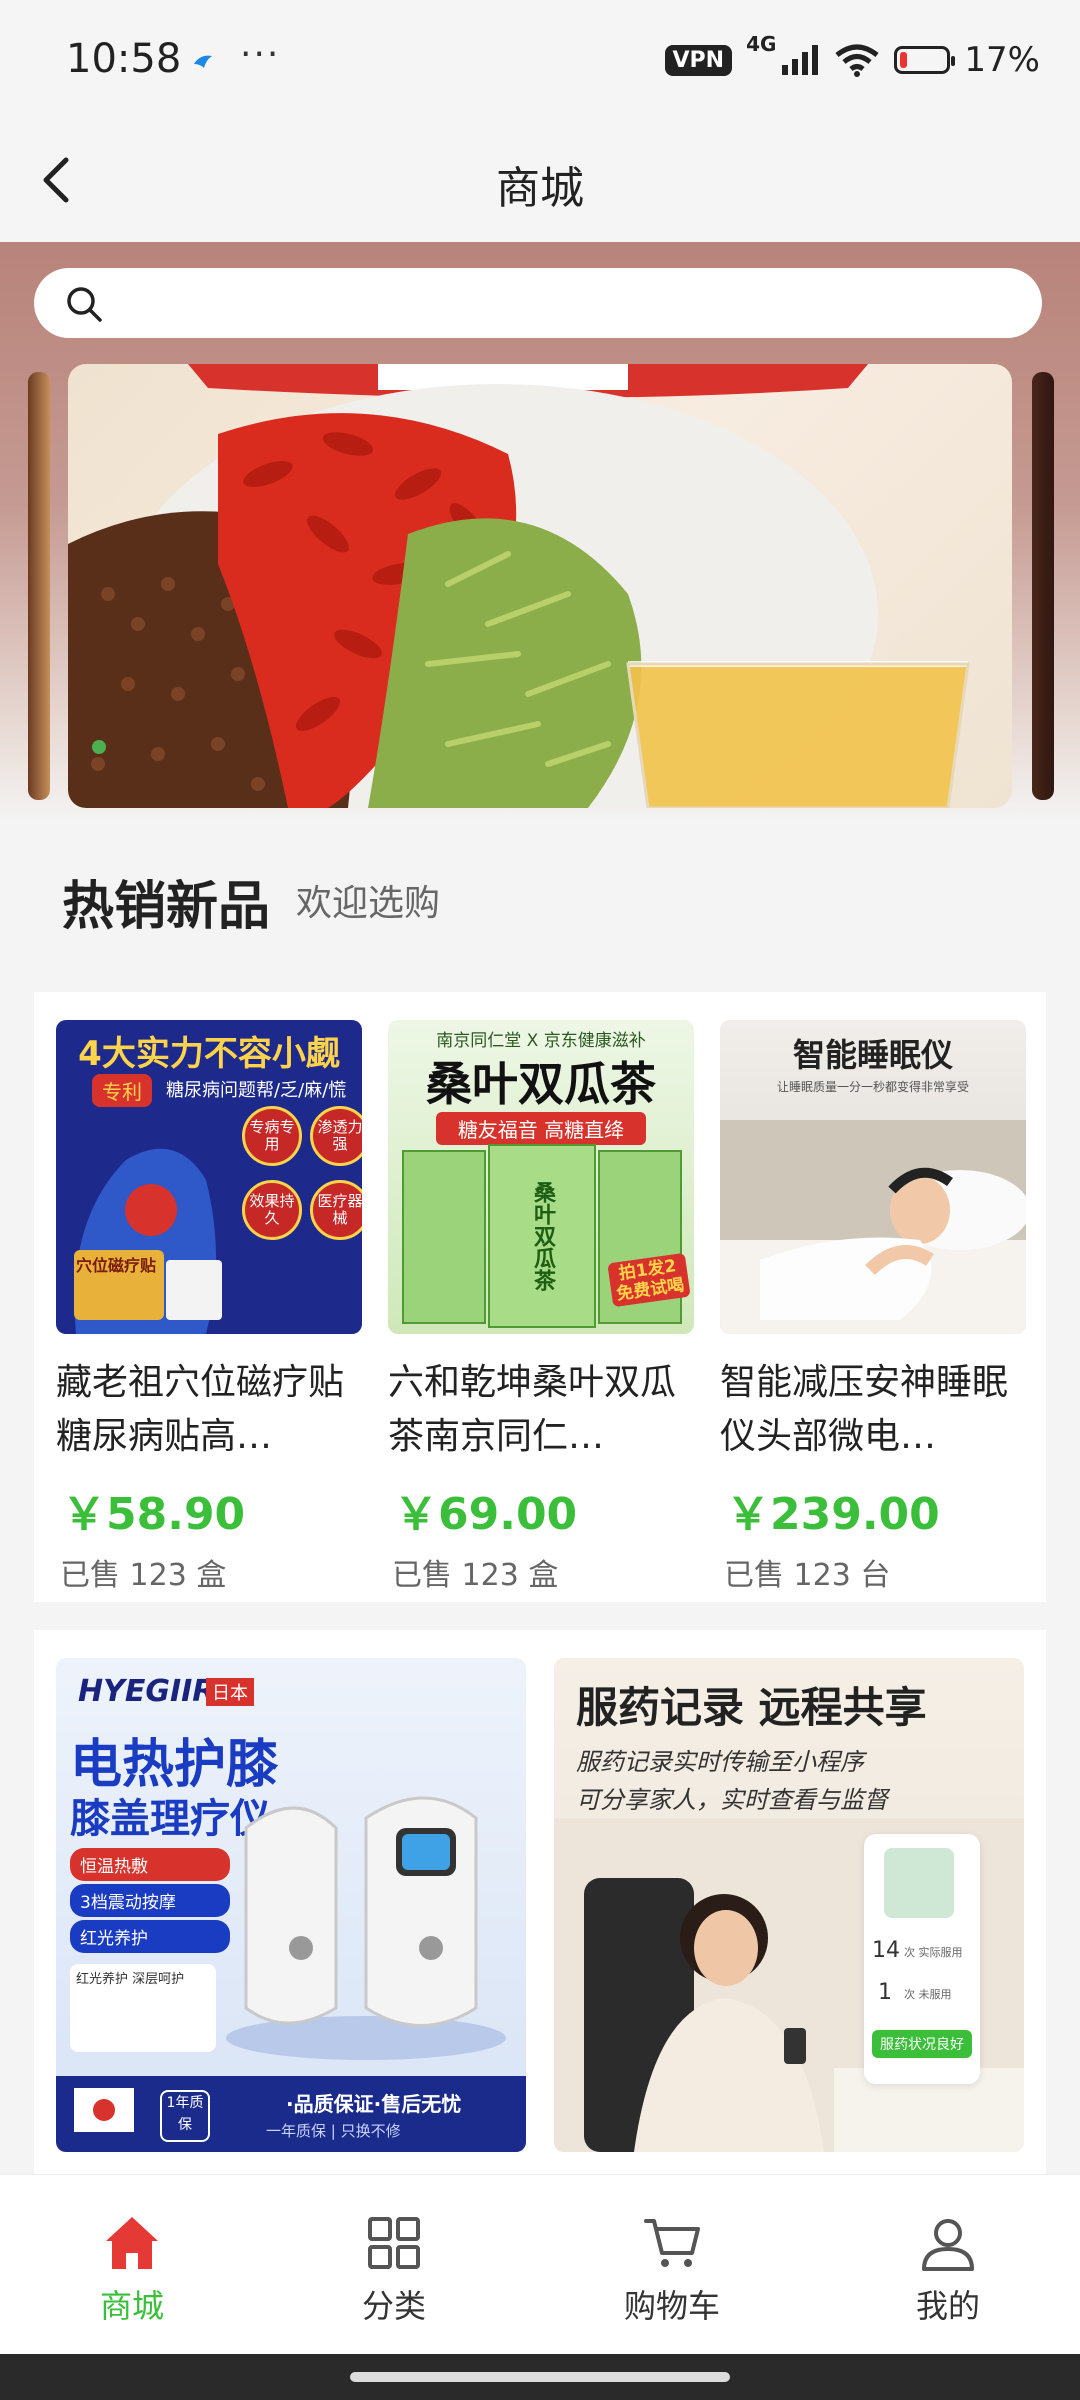 The width and height of the screenshot is (1080, 2400). I want to click on promo-line: 可分享家人，实时查看与监督, so click(732, 1800).